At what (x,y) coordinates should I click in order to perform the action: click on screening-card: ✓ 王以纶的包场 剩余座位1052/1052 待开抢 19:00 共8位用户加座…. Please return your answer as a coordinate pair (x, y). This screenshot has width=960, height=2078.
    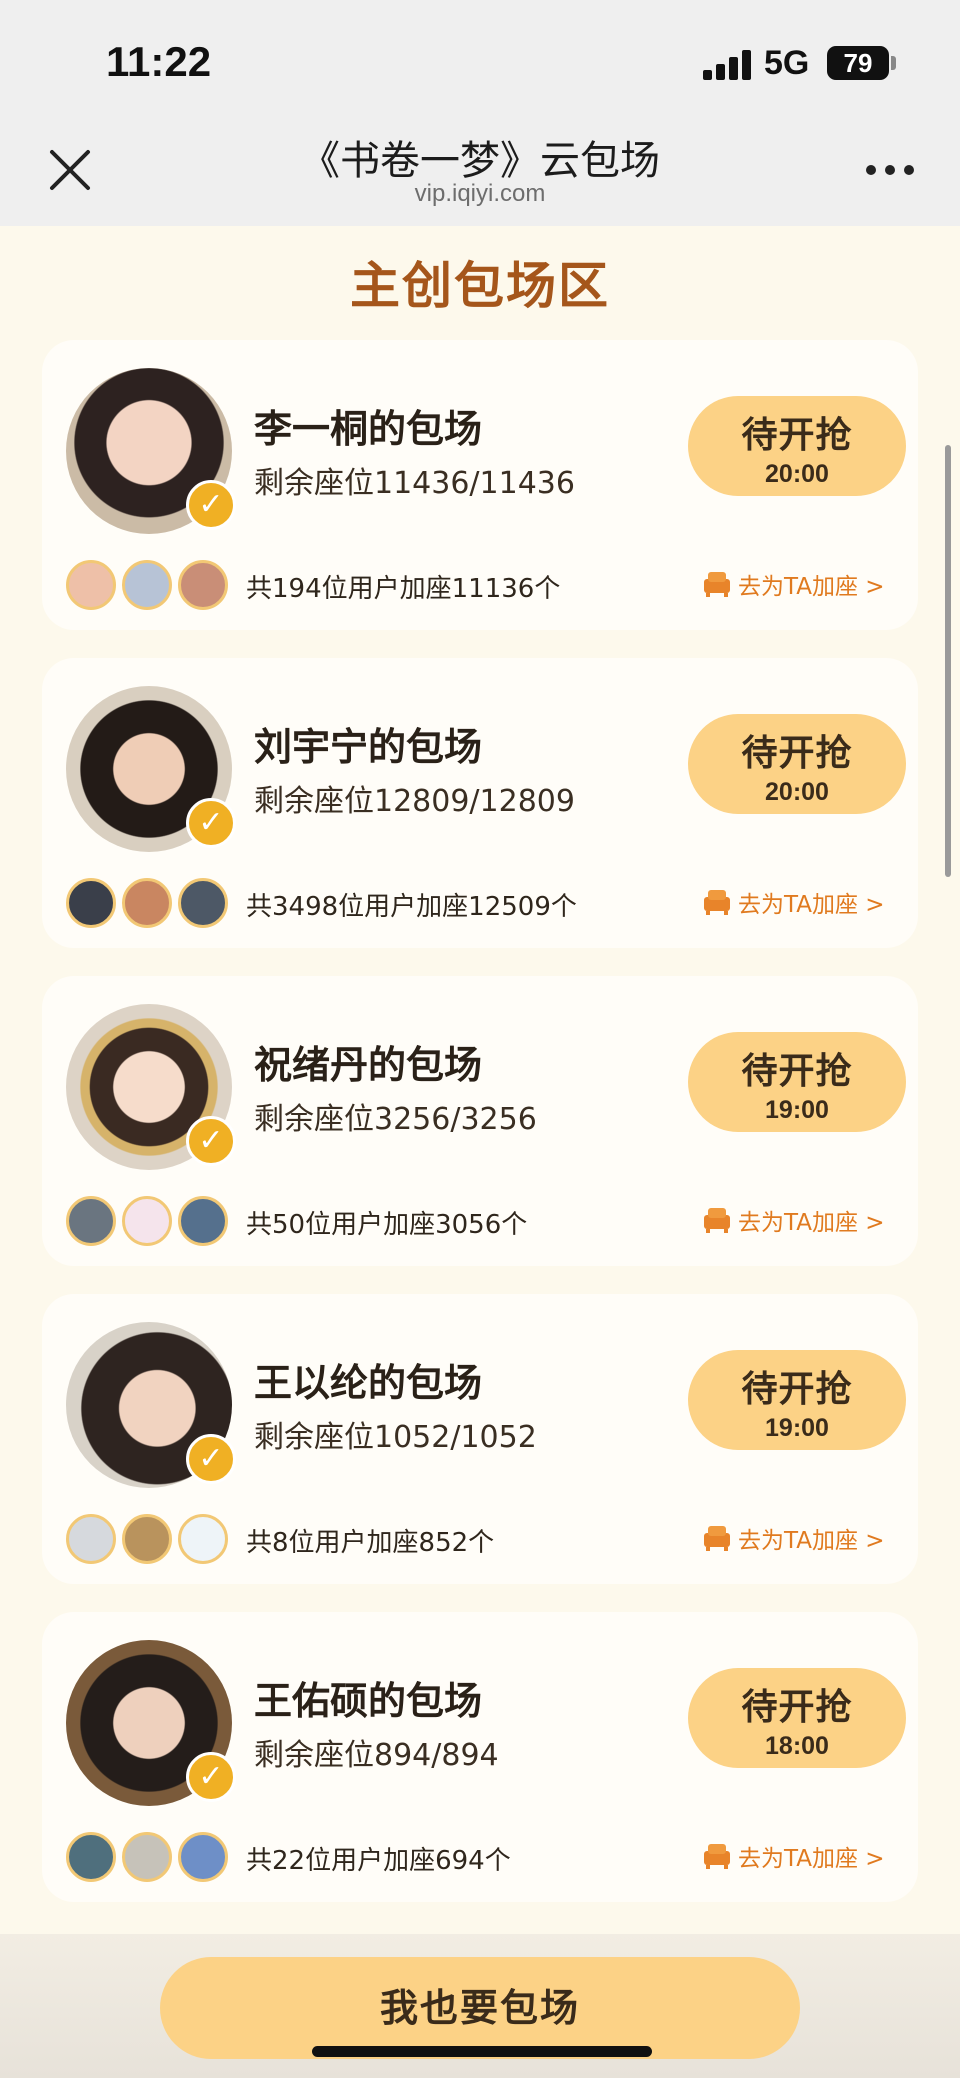
    Looking at the image, I should click on (480, 1439).